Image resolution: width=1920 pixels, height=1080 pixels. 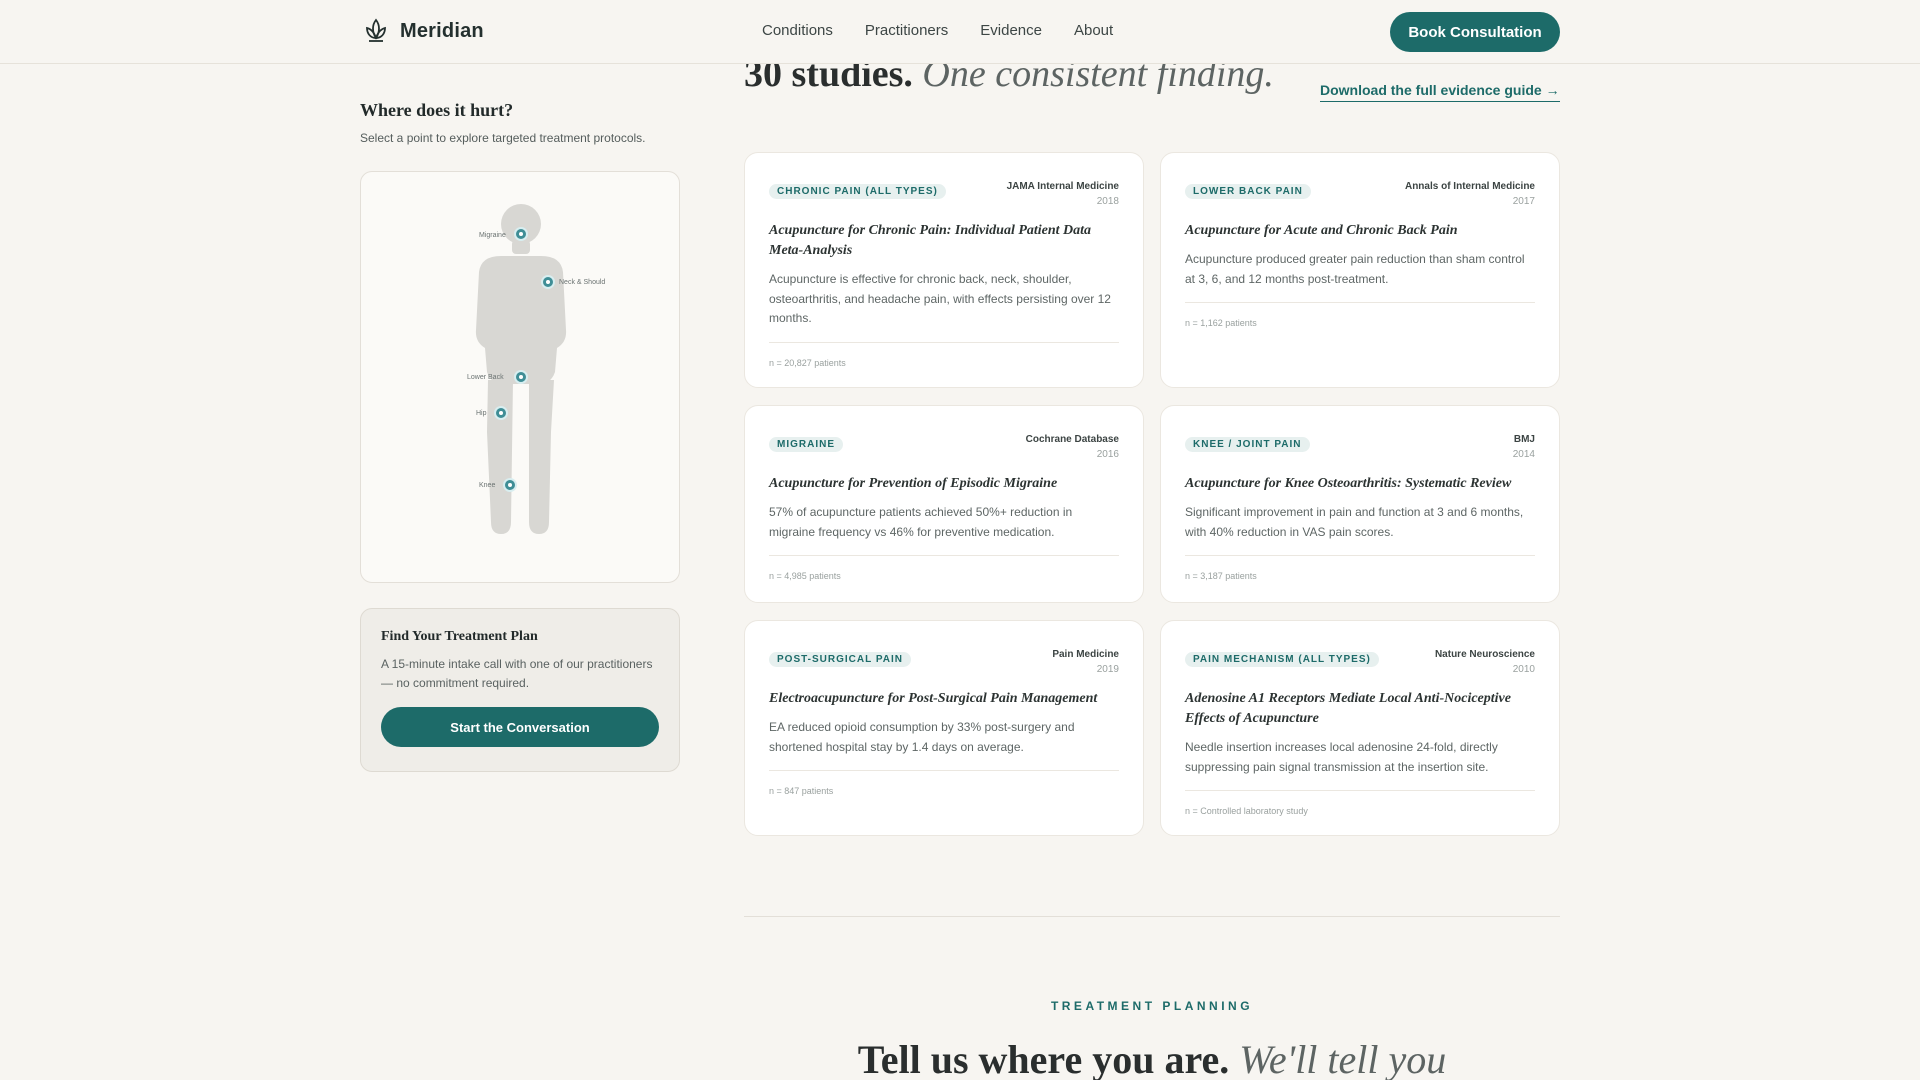 I want to click on treatment-planning-eyebrow: TREATMENT PLANNING, so click(x=1152, y=1006).